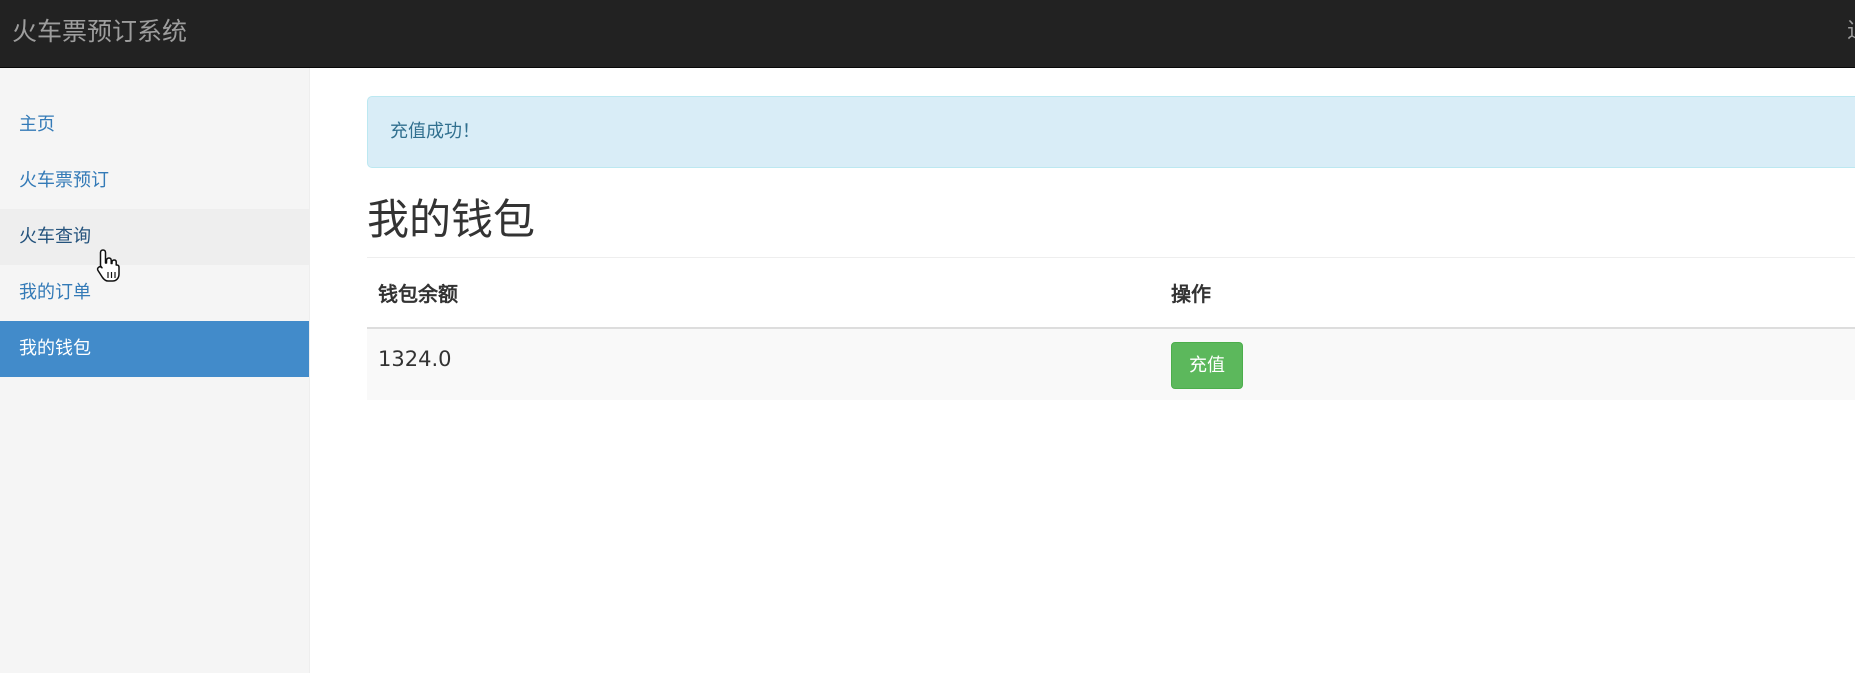 This screenshot has width=1855, height=673. Describe the element at coordinates (1207, 365) in the screenshot. I see `recharge-button: 充值` at that location.